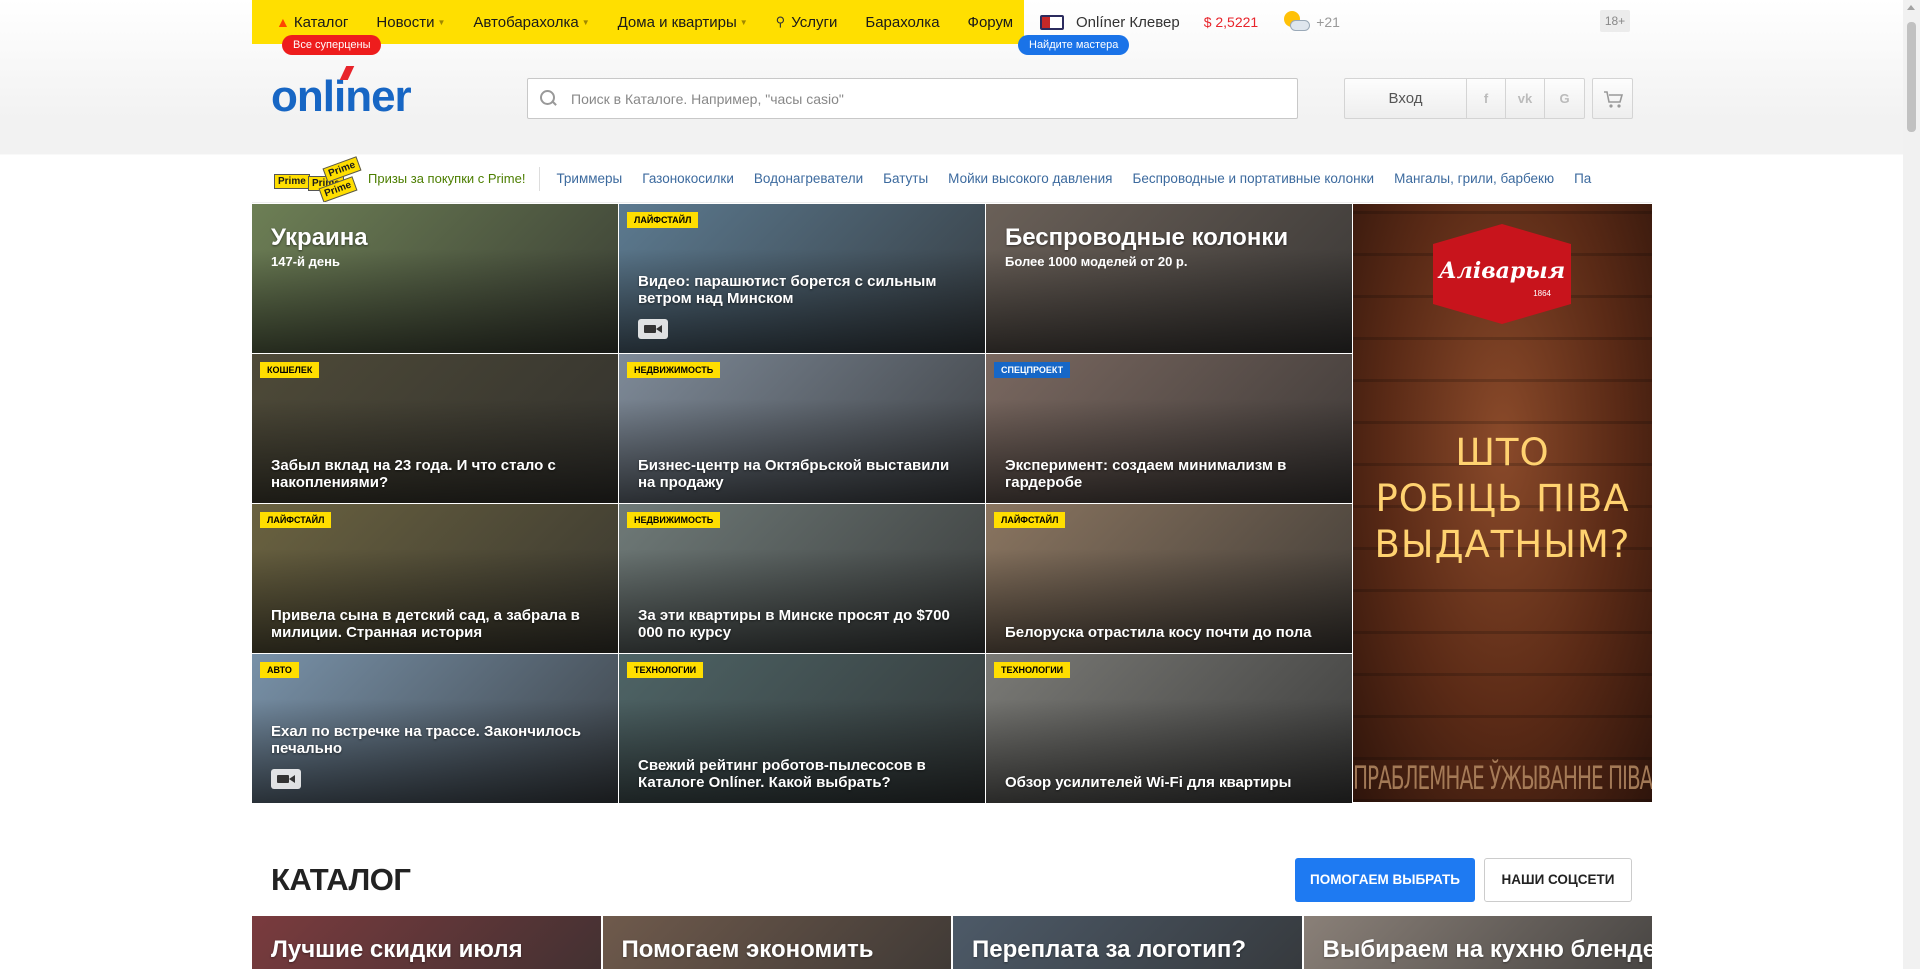  Describe the element at coordinates (341, 879) in the screenshot. I see `catalog-title: КАТАЛОГ` at that location.